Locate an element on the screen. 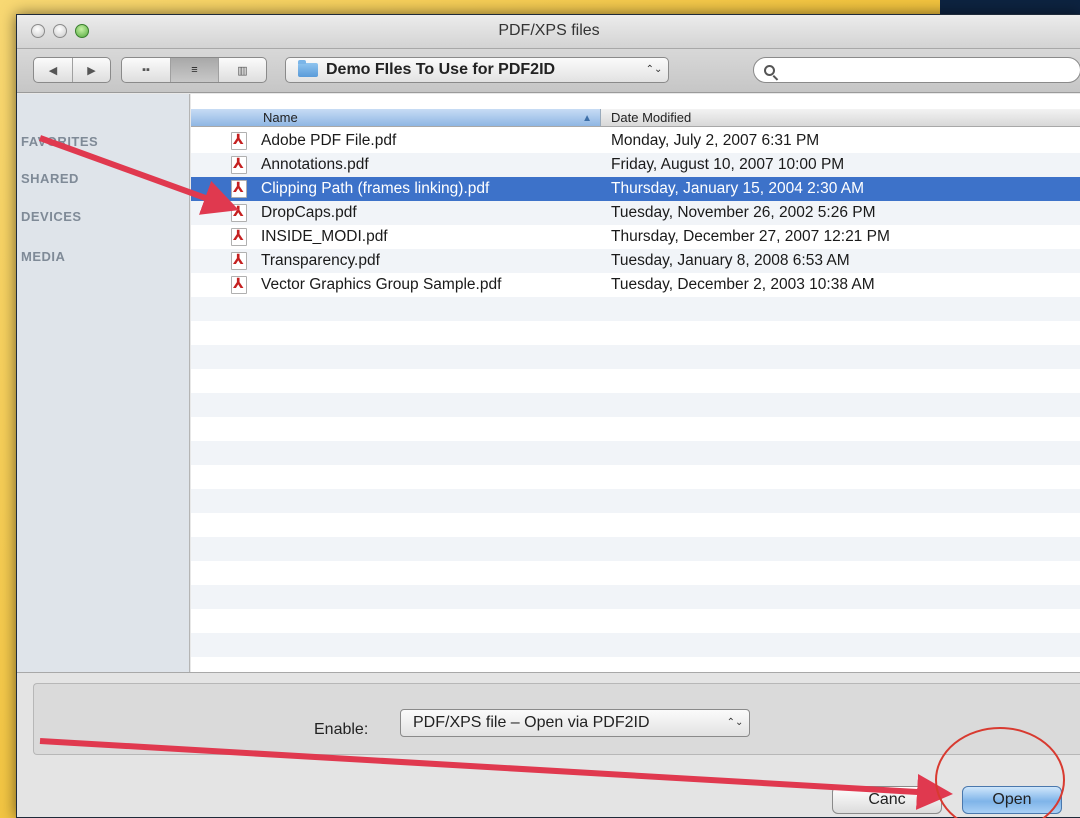  sort-ascending-icon: ▲ is located at coordinates (587, 118).